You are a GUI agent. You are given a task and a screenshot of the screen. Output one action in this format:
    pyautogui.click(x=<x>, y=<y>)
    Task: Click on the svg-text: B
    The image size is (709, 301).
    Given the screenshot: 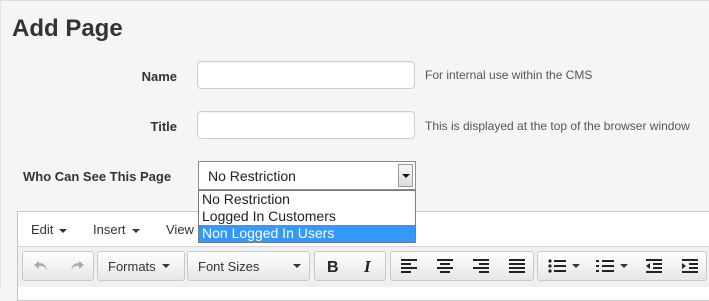 What is the action you would take?
    pyautogui.click(x=333, y=266)
    